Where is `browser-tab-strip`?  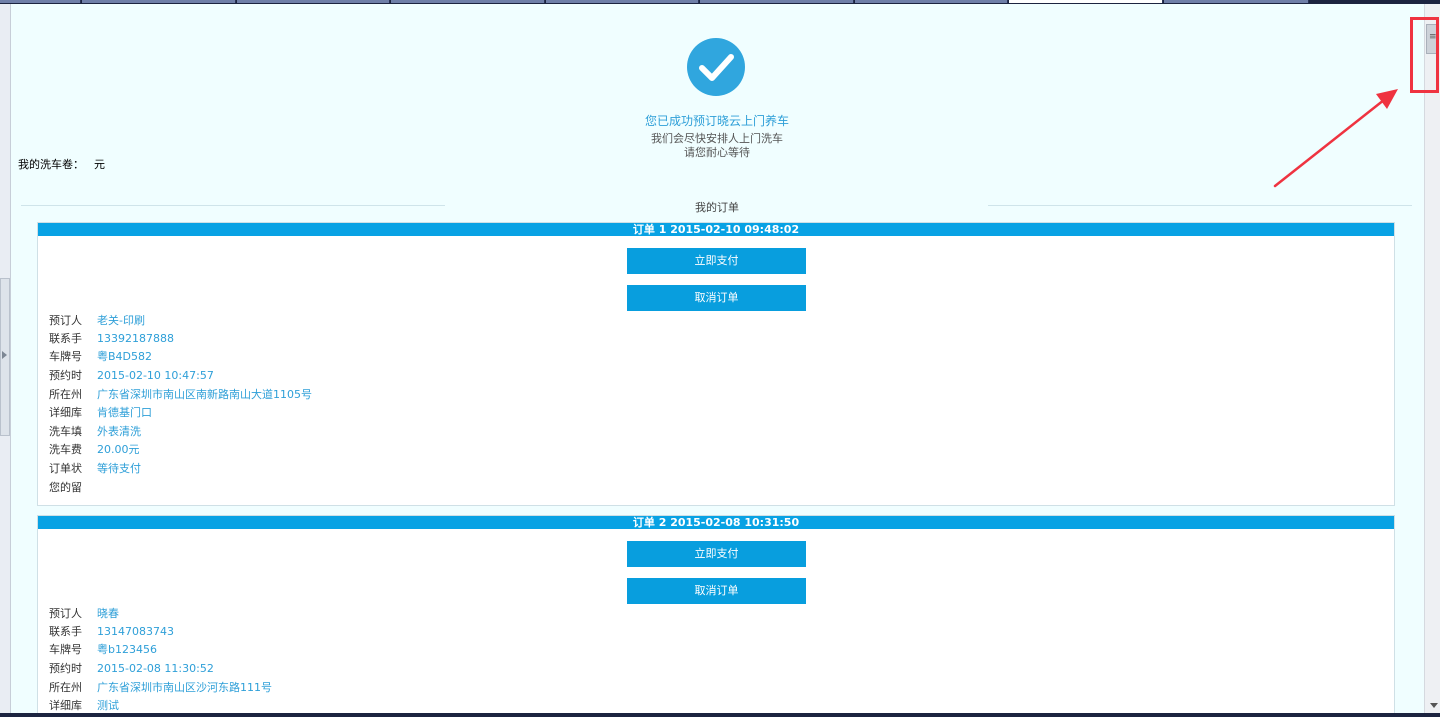
browser-tab-strip is located at coordinates (720, 2).